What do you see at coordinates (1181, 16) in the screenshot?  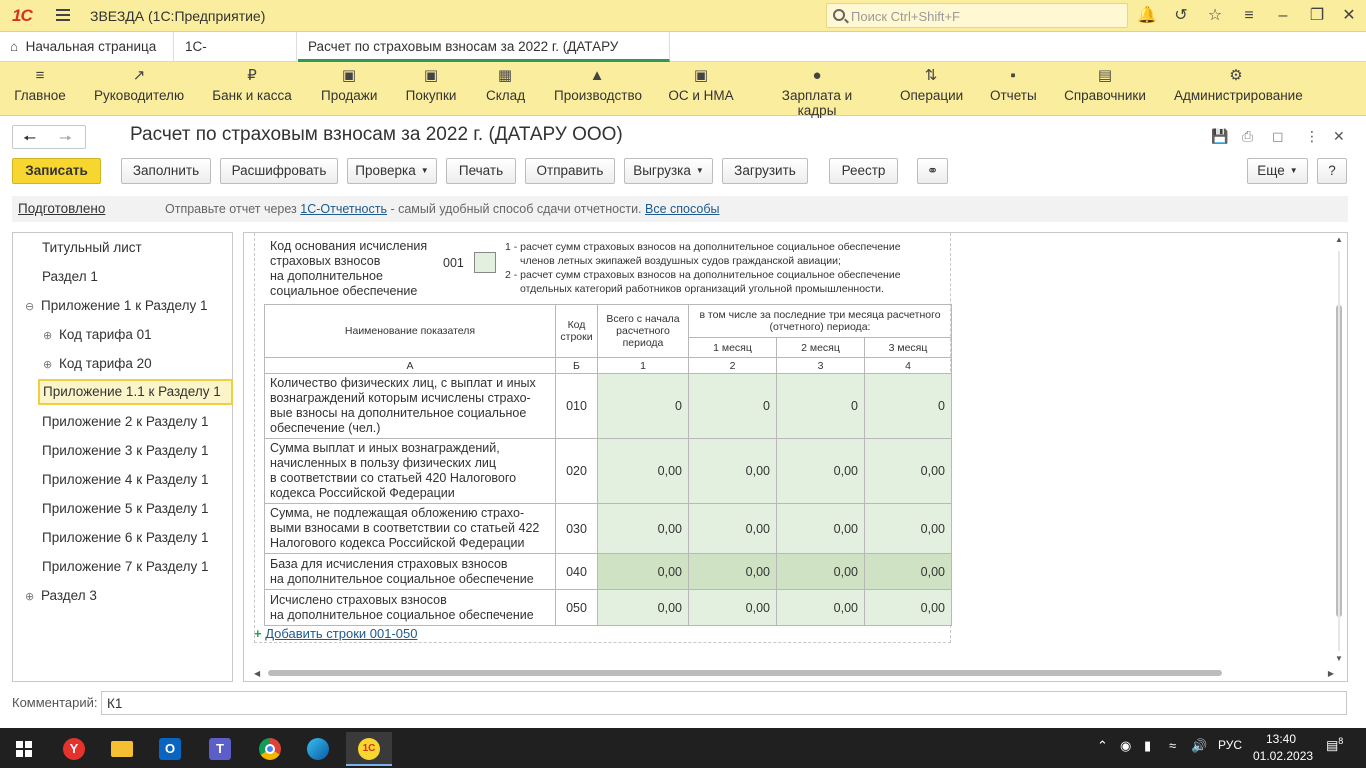 I see `history-icon: ↺` at bounding box center [1181, 16].